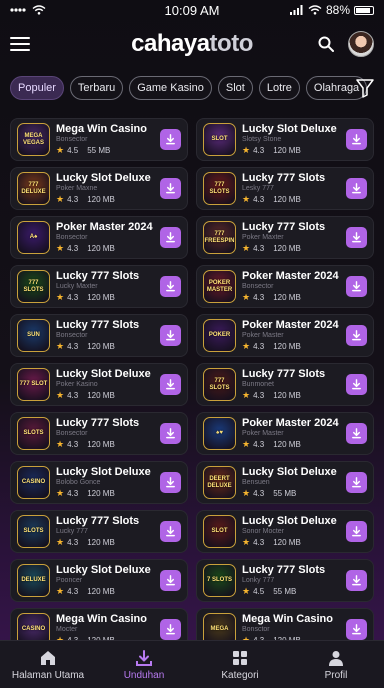 This screenshot has width=384, height=688. What do you see at coordinates (33, 139) in the screenshot?
I see `app-icon: MEGA VEGAS` at bounding box center [33, 139].